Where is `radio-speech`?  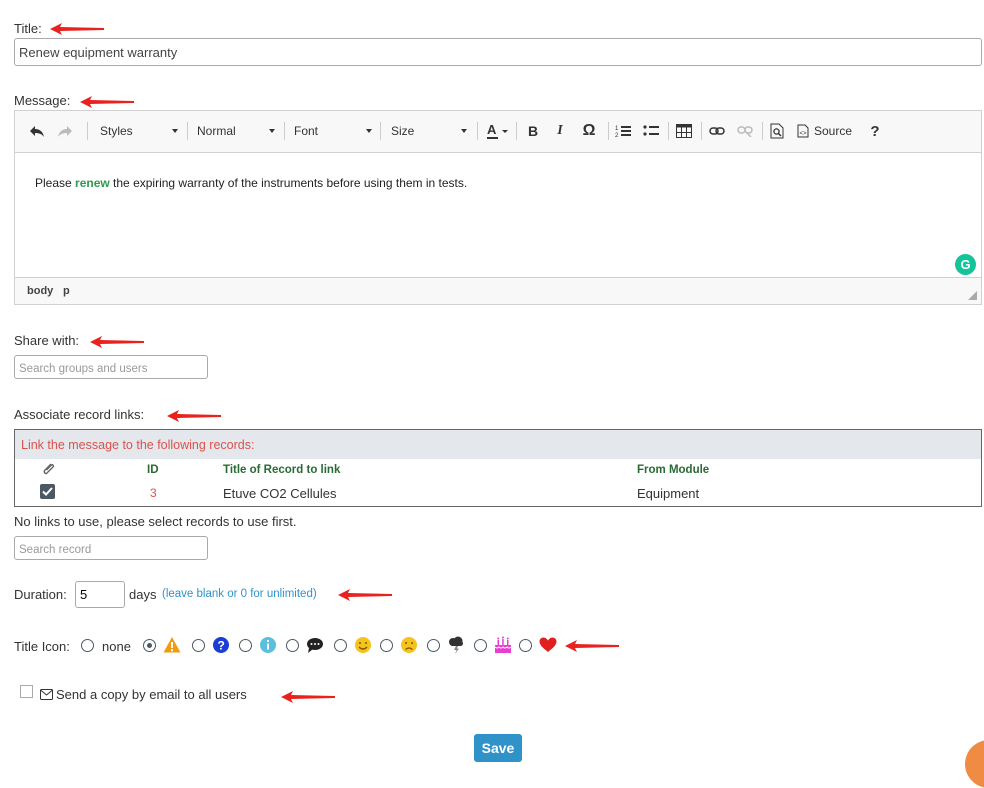
radio-speech is located at coordinates (292, 645).